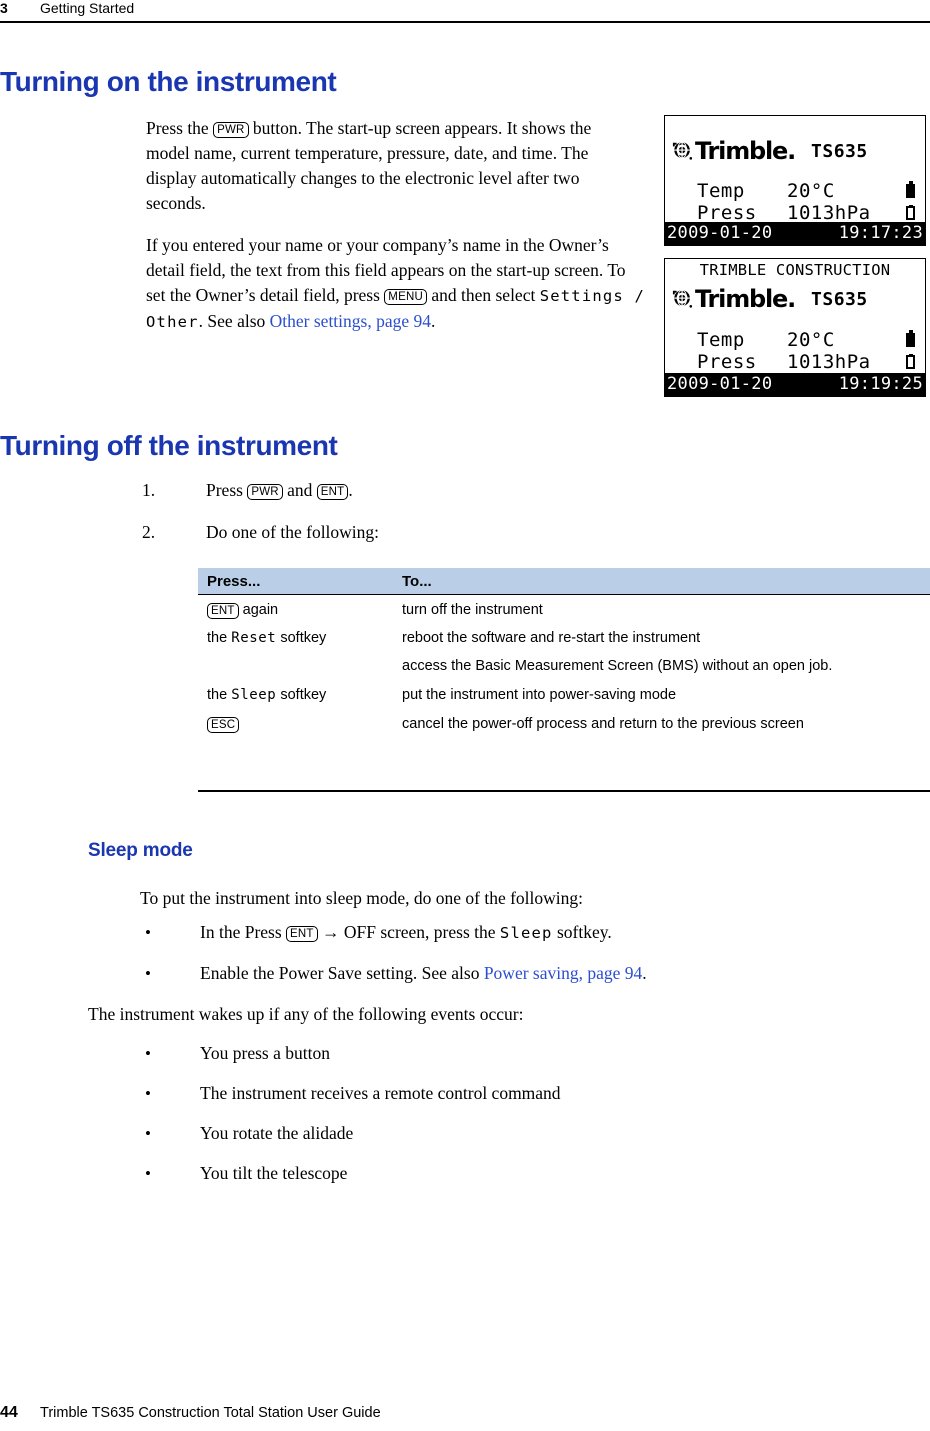  I want to click on menu-key-icon: MENU, so click(405, 297).